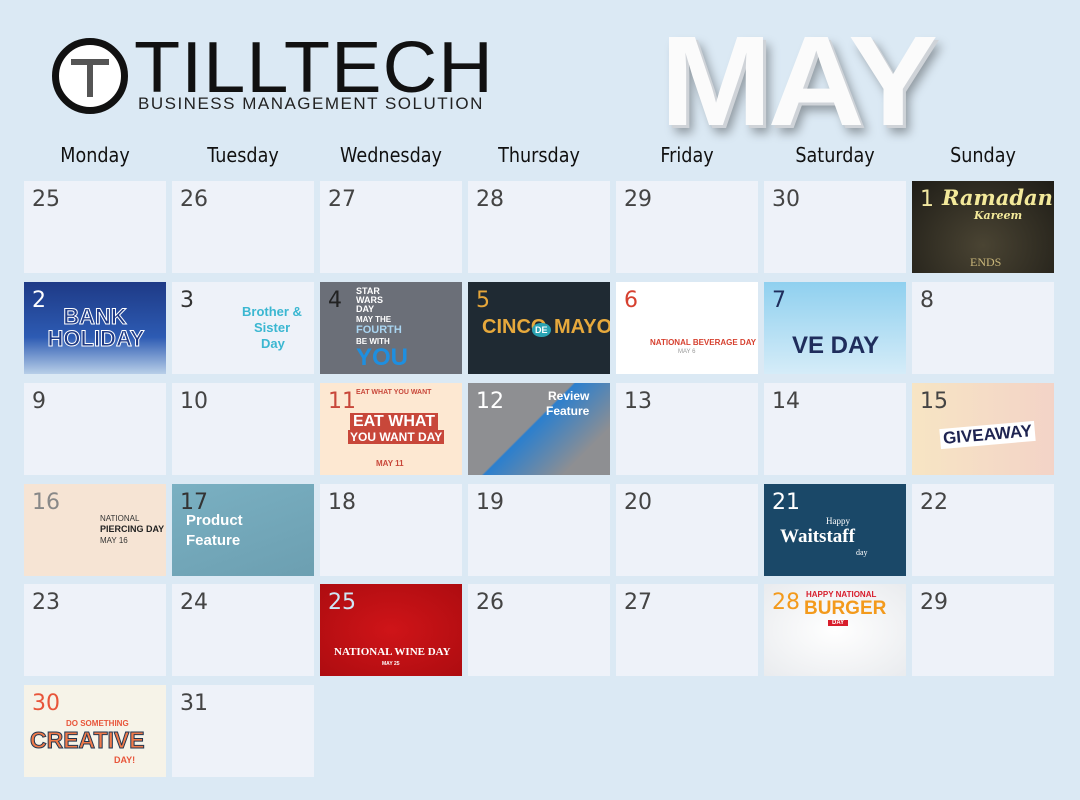 Image resolution: width=1080 pixels, height=800 pixels. What do you see at coordinates (539, 155) in the screenshot?
I see `weekday-thursday: Thursday` at bounding box center [539, 155].